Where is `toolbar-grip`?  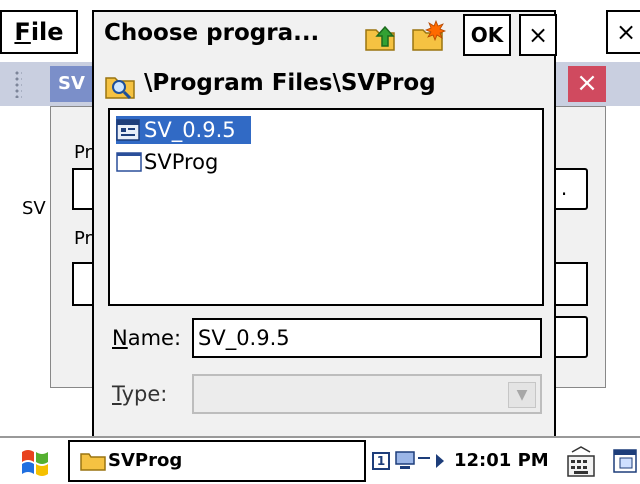 toolbar-grip is located at coordinates (18, 84).